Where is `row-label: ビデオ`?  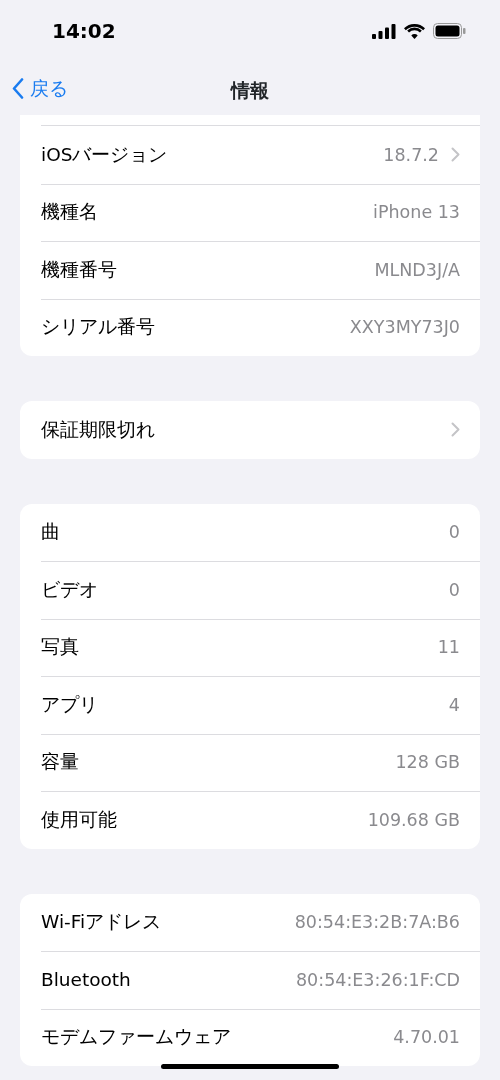
row-label: ビデオ is located at coordinates (69, 589).